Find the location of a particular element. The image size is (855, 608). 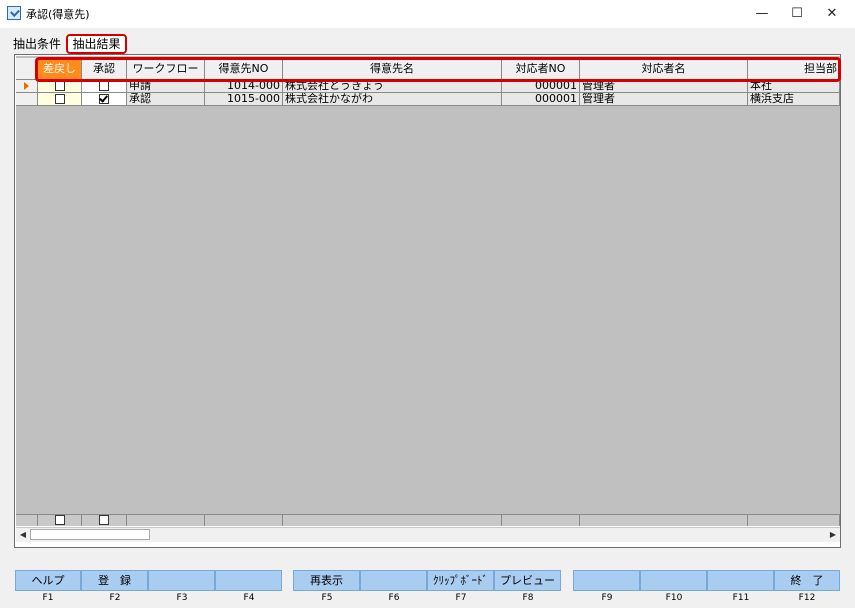

f6-key-label: F6 is located at coordinates (394, 598).